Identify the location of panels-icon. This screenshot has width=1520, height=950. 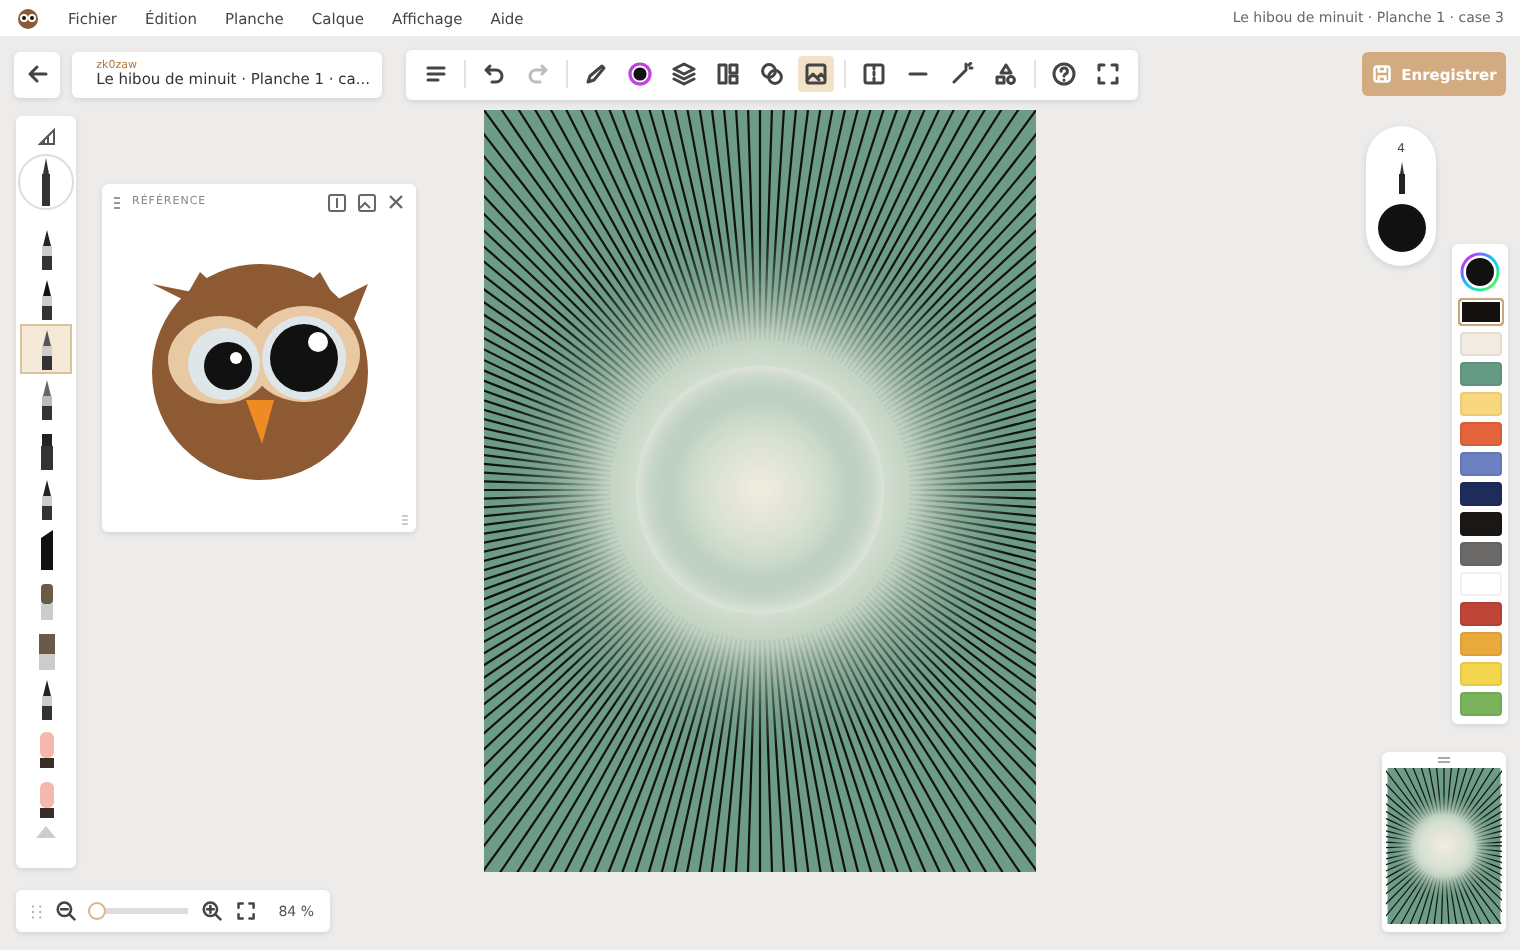
(728, 74).